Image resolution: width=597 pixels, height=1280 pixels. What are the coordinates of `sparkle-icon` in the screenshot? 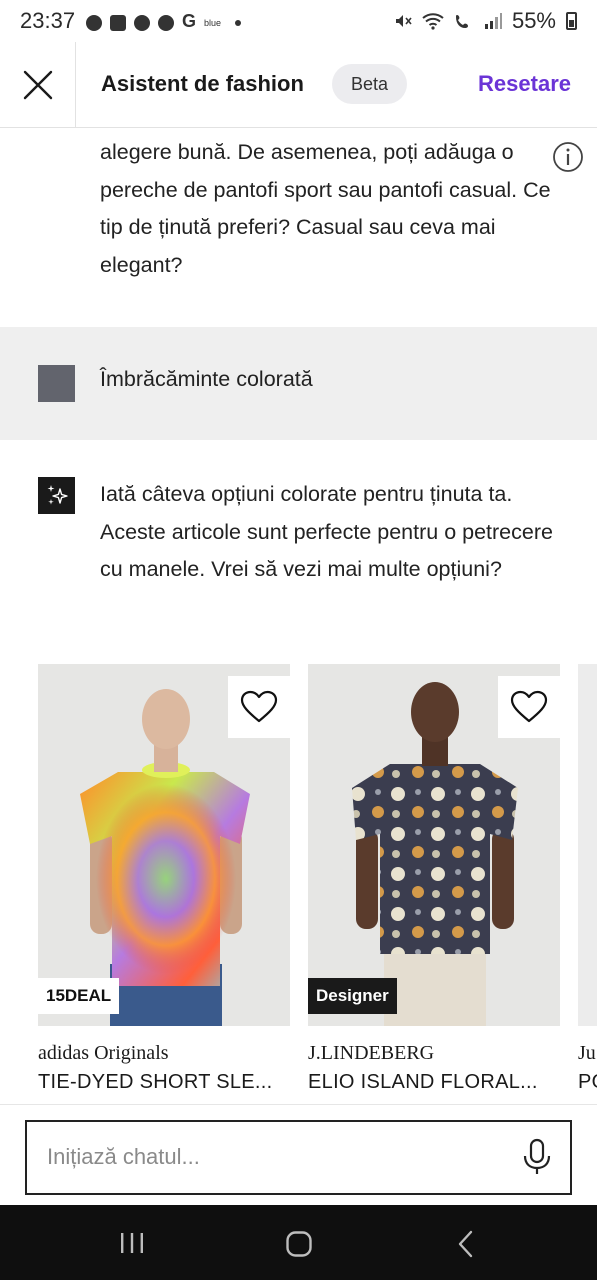 It's located at (57, 494).